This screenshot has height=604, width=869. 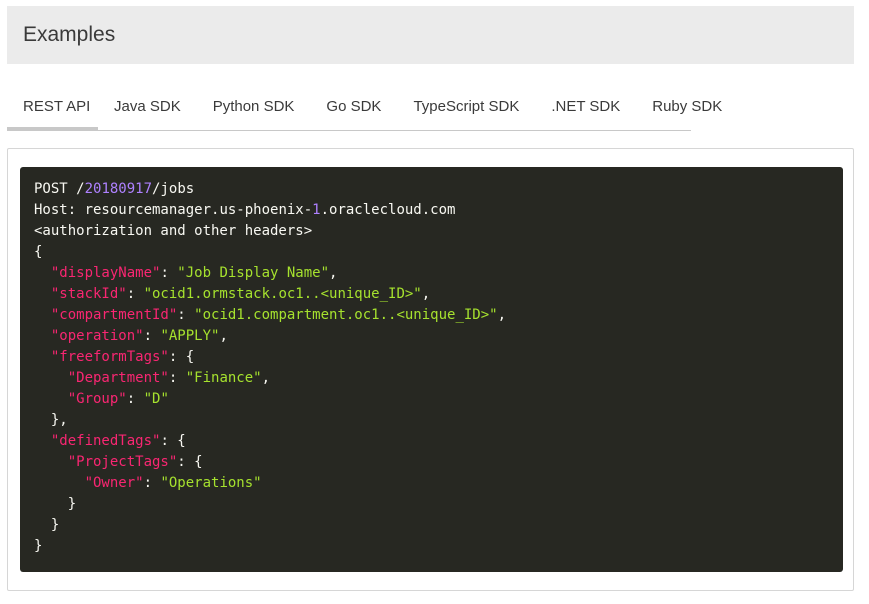 I want to click on tab-dotnet-sdk: .NET SDK, so click(x=585, y=108).